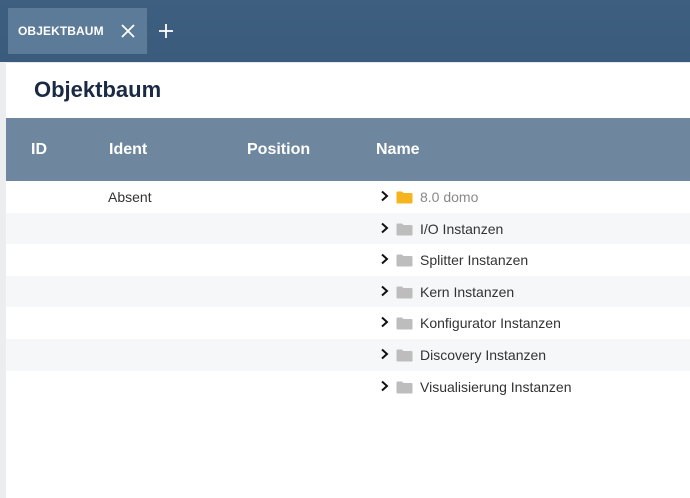 The image size is (690, 498). I want to click on table-header: ID Ident Position Name, so click(348, 149).